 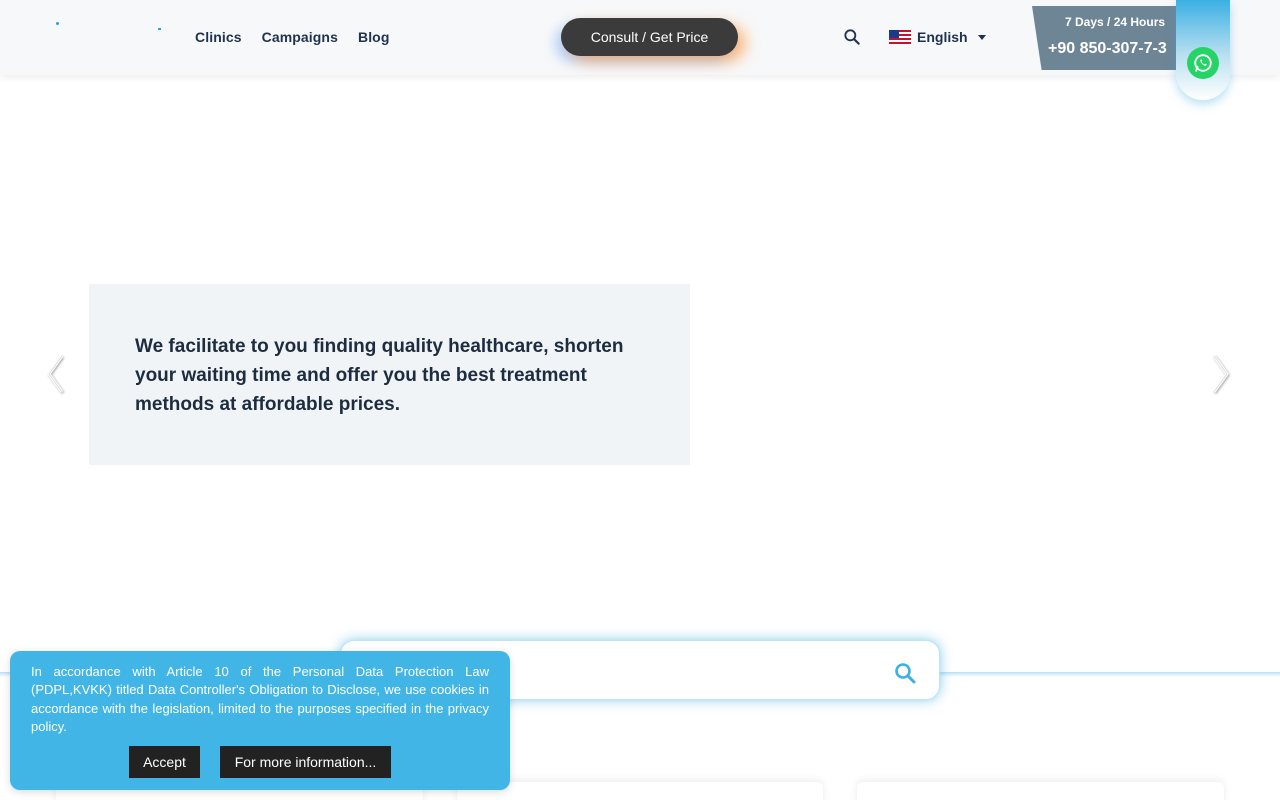 What do you see at coordinates (942, 37) in the screenshot?
I see `language-label: English` at bounding box center [942, 37].